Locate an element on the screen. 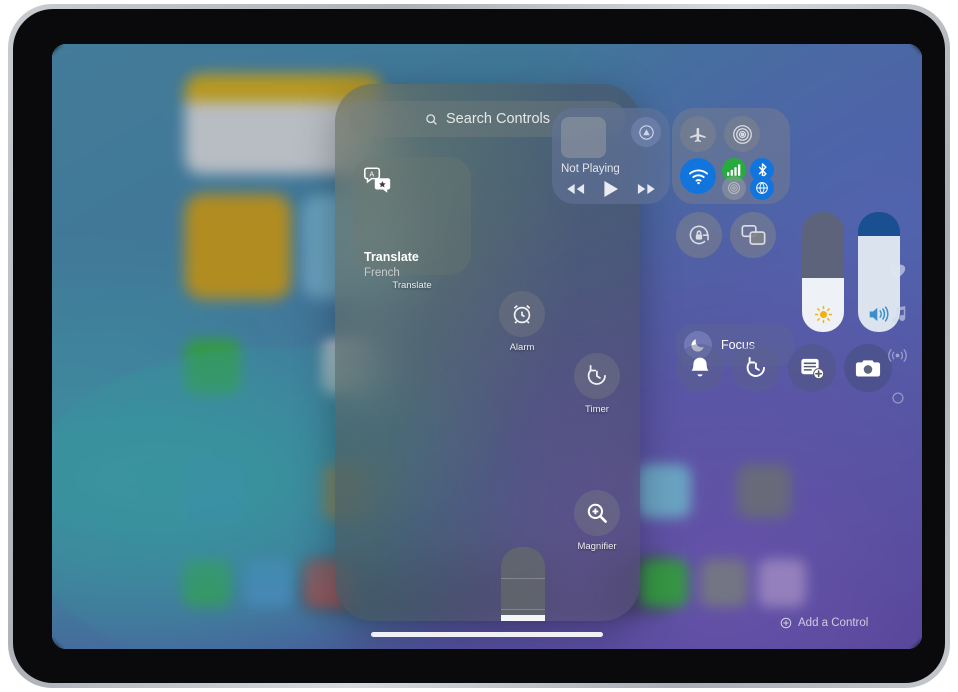  camera-quick-button is located at coordinates (868, 368).